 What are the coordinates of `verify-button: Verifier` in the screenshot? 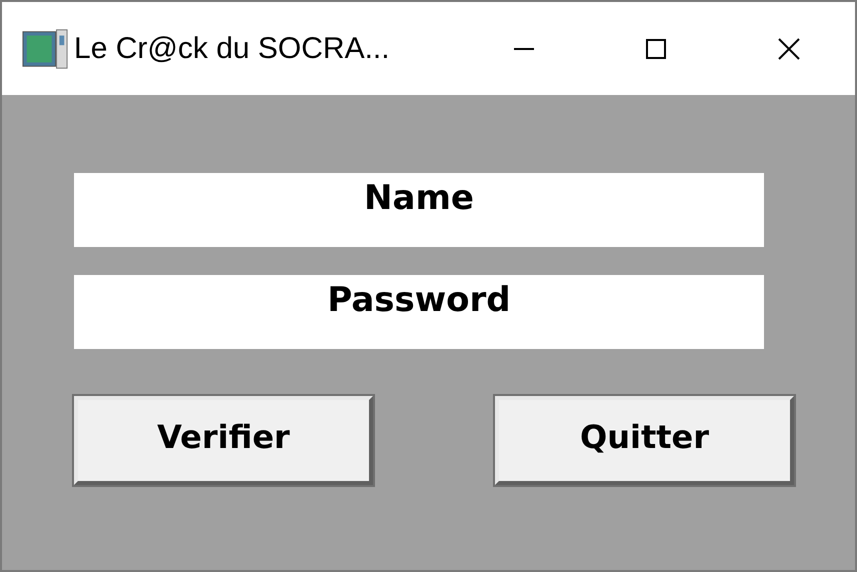 It's located at (223, 440).